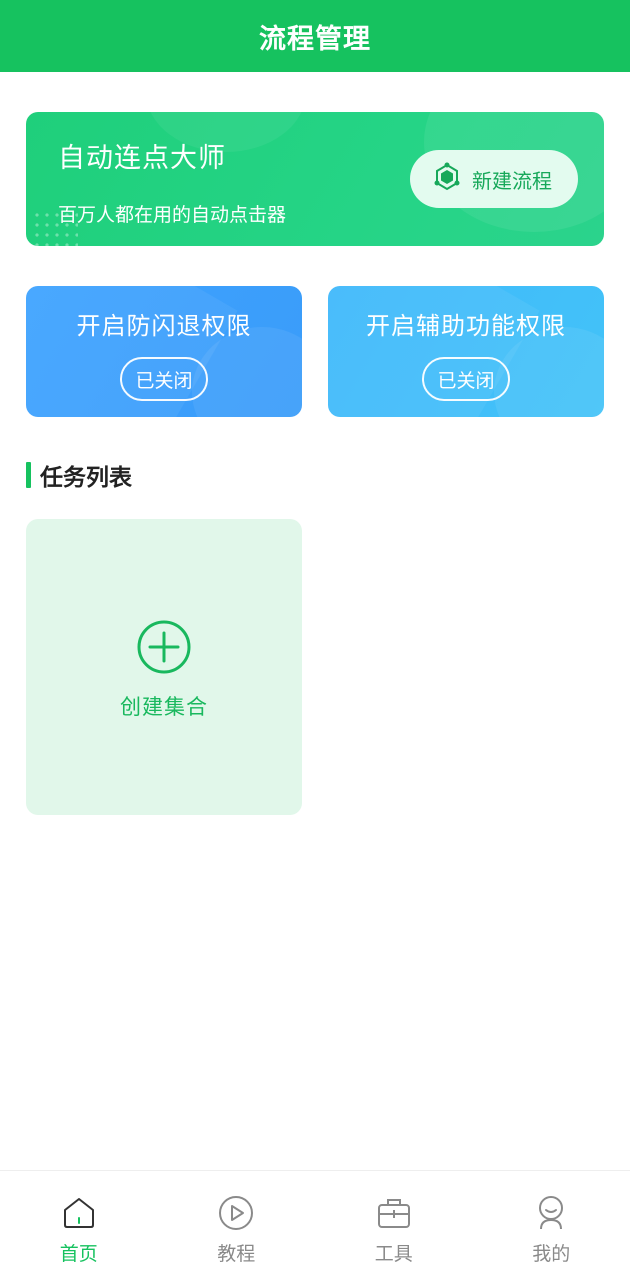  I want to click on accessibility-status-toggle: 已关闭, so click(466, 379).